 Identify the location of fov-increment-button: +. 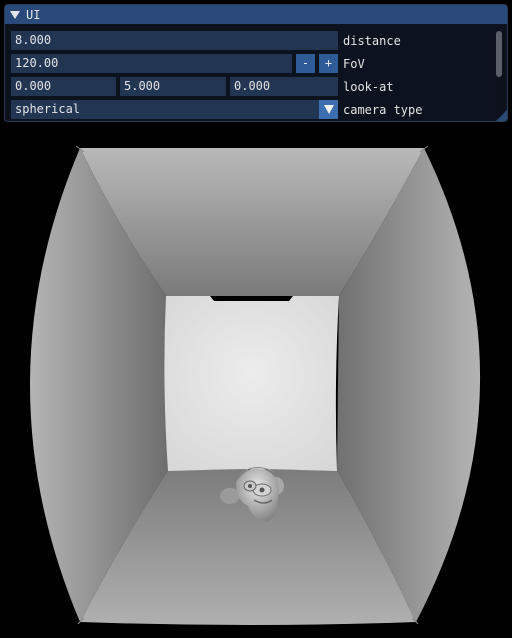
(328, 63).